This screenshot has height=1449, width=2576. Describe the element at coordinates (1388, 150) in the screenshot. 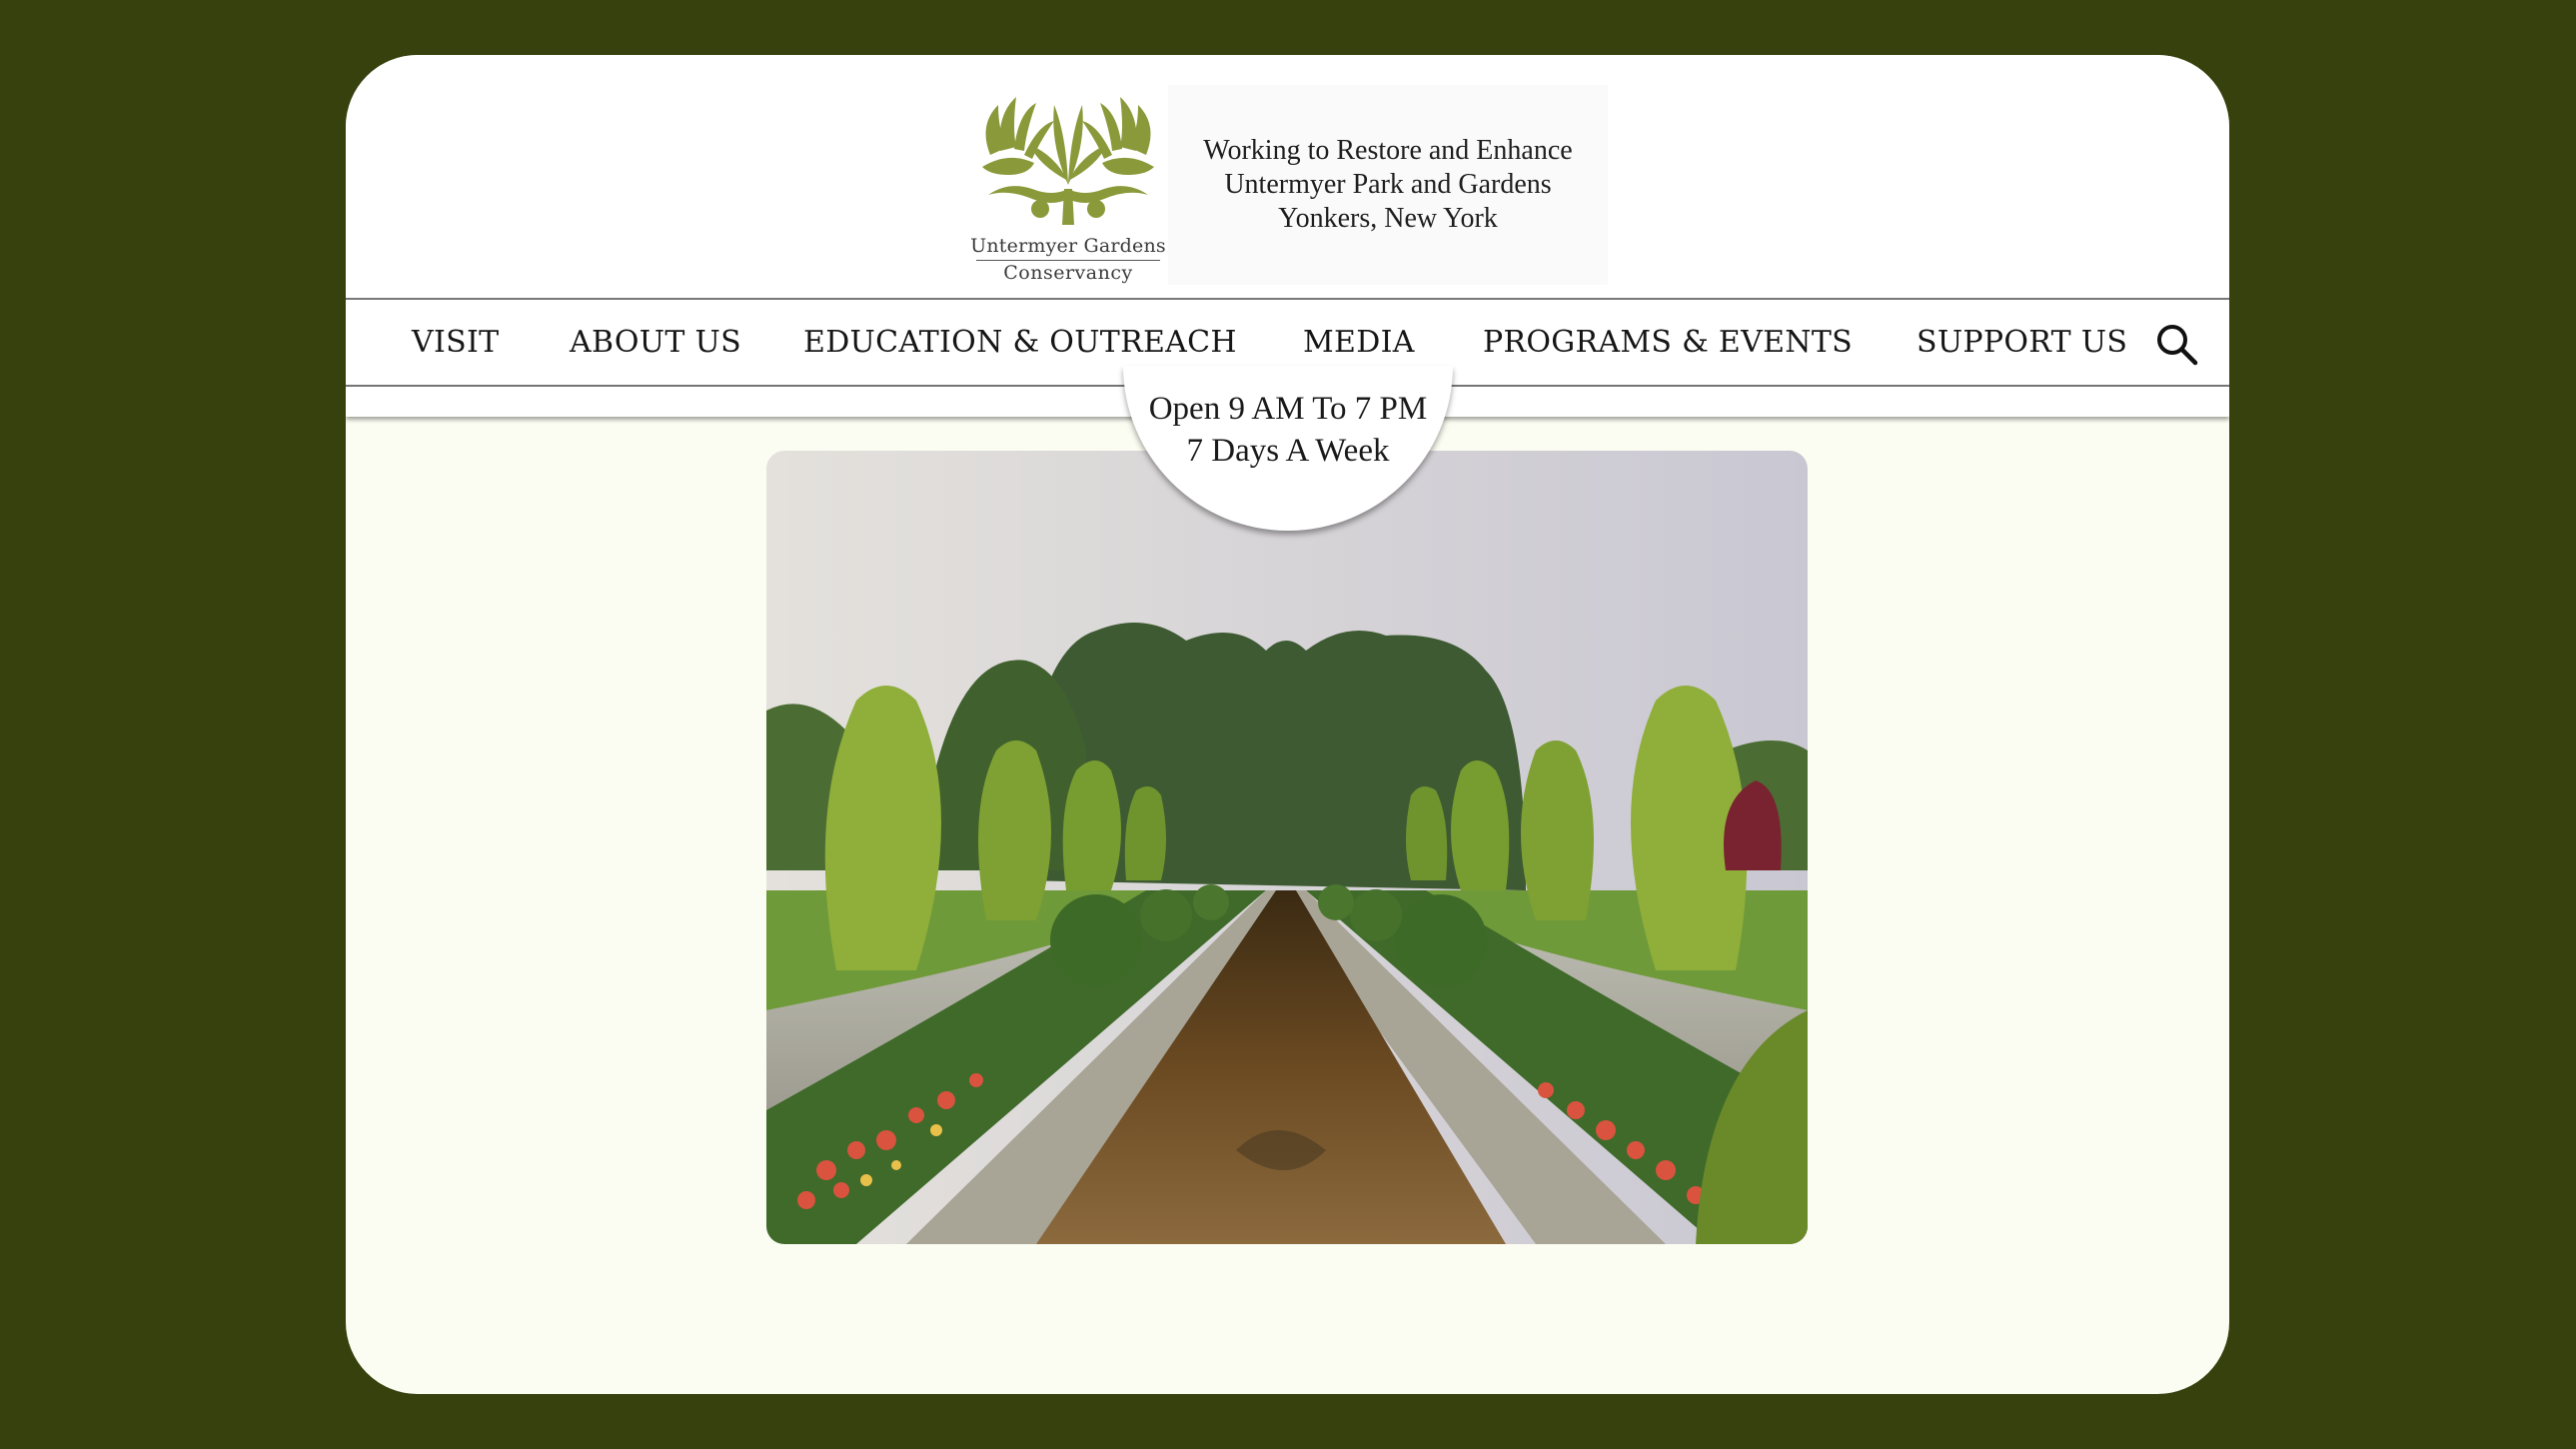

I see `tagline-line-1: Working to Restore and Enhance` at that location.